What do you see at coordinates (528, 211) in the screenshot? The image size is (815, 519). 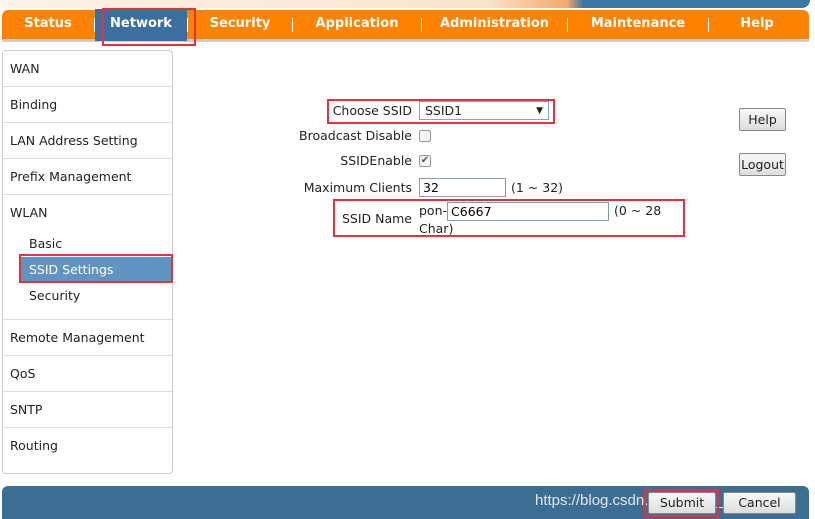 I see `ssid-name-input` at bounding box center [528, 211].